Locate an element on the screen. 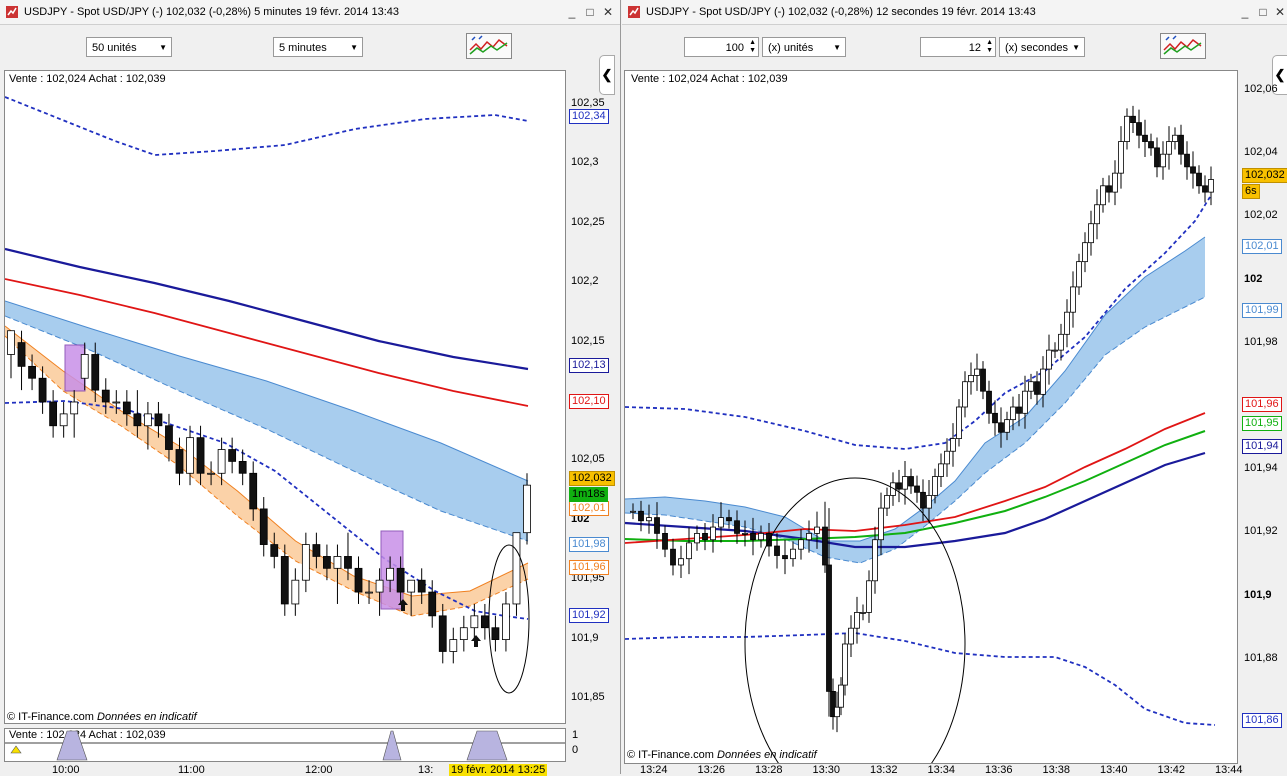 This screenshot has width=1287, height=776. left-toolbar: 50 unités ▼ 5 minutes ▼ ❮ is located at coordinates (310, 60).